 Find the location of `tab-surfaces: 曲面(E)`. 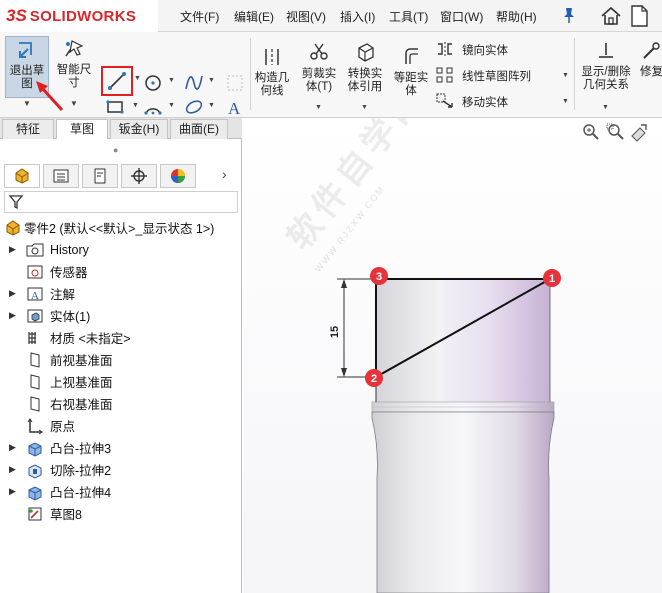

tab-surfaces: 曲面(E) is located at coordinates (199, 129).